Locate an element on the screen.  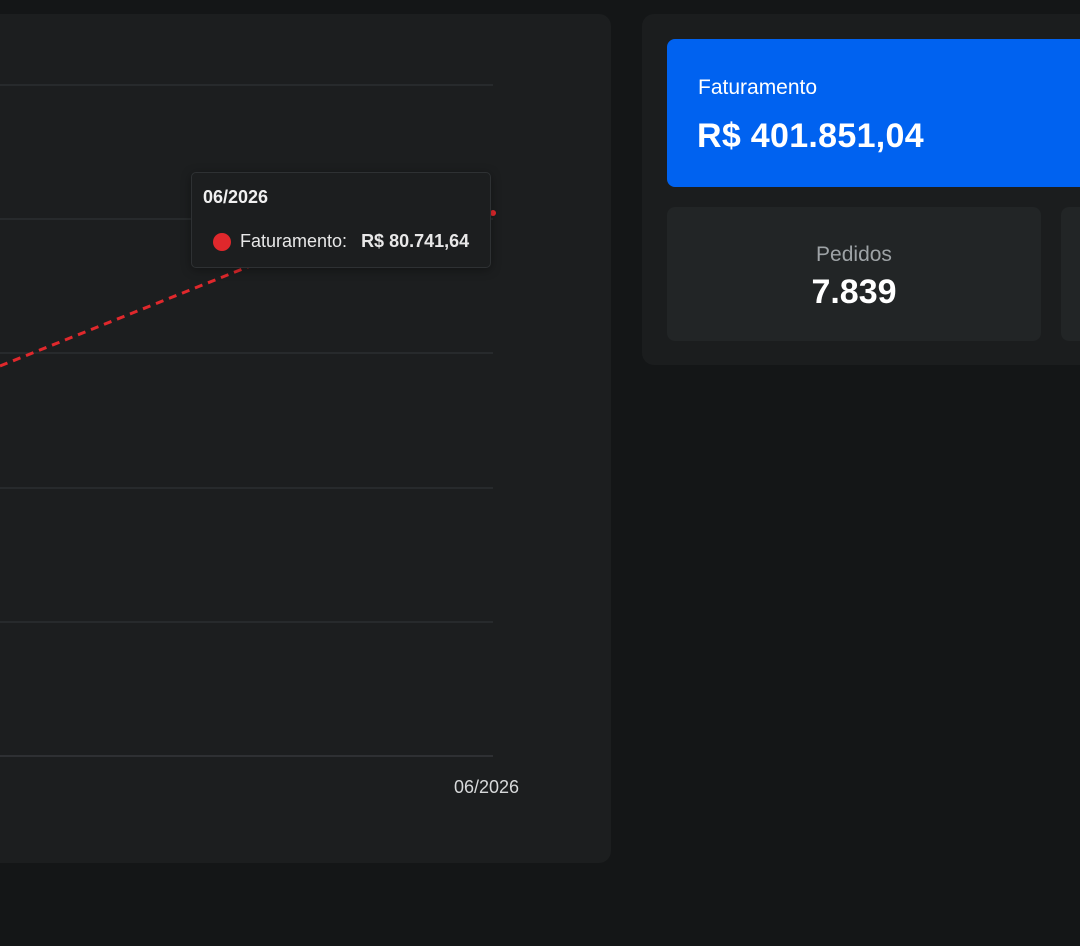
revenue-kpi-card: Faturamento R$ 401.851,04 is located at coordinates (873, 113).